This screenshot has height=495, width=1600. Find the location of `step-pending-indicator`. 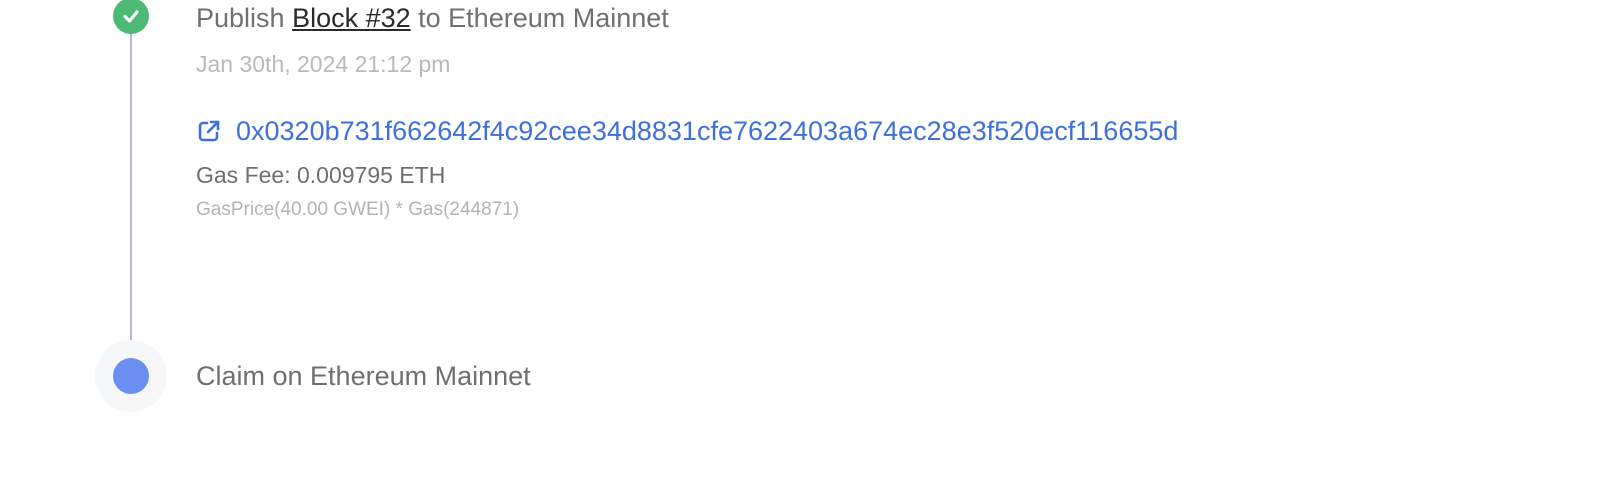

step-pending-indicator is located at coordinates (131, 376).